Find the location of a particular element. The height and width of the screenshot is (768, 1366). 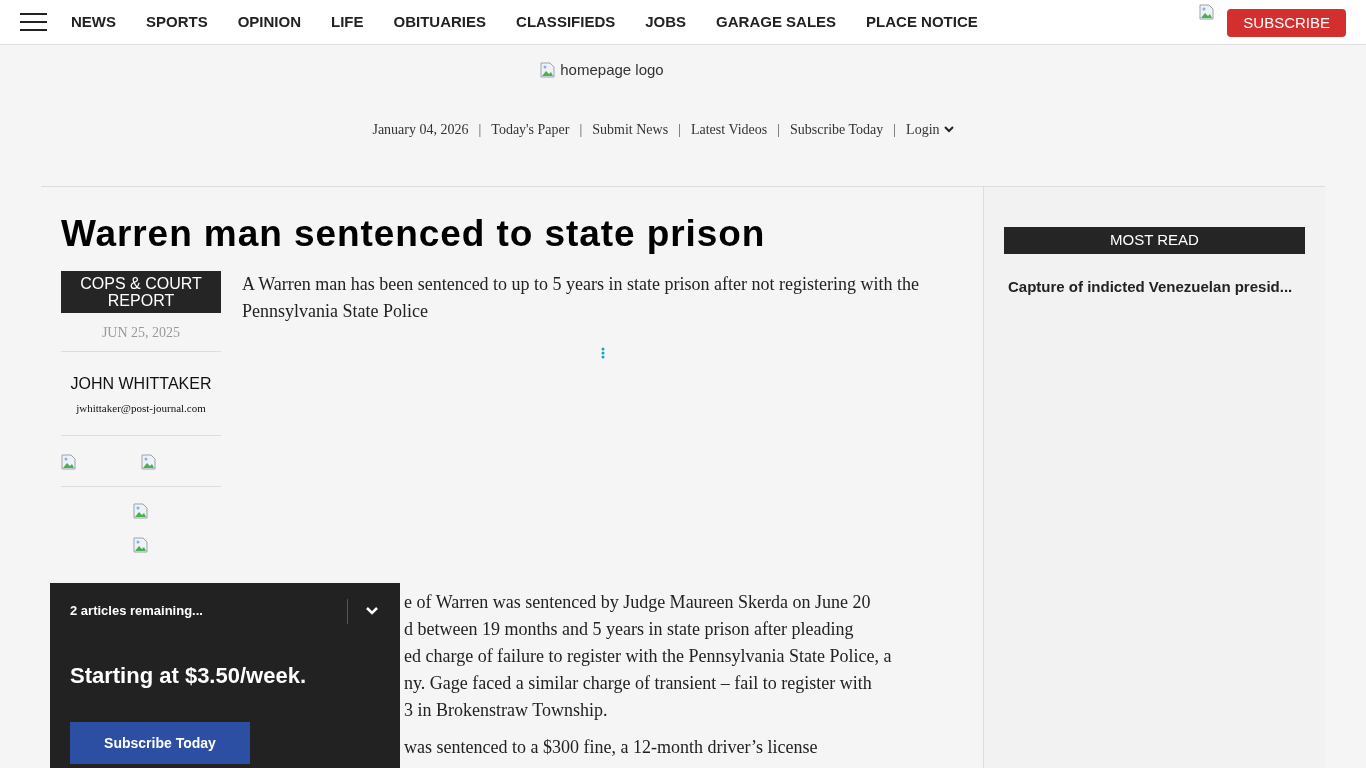

nav-link: LIFE is located at coordinates (347, 22).